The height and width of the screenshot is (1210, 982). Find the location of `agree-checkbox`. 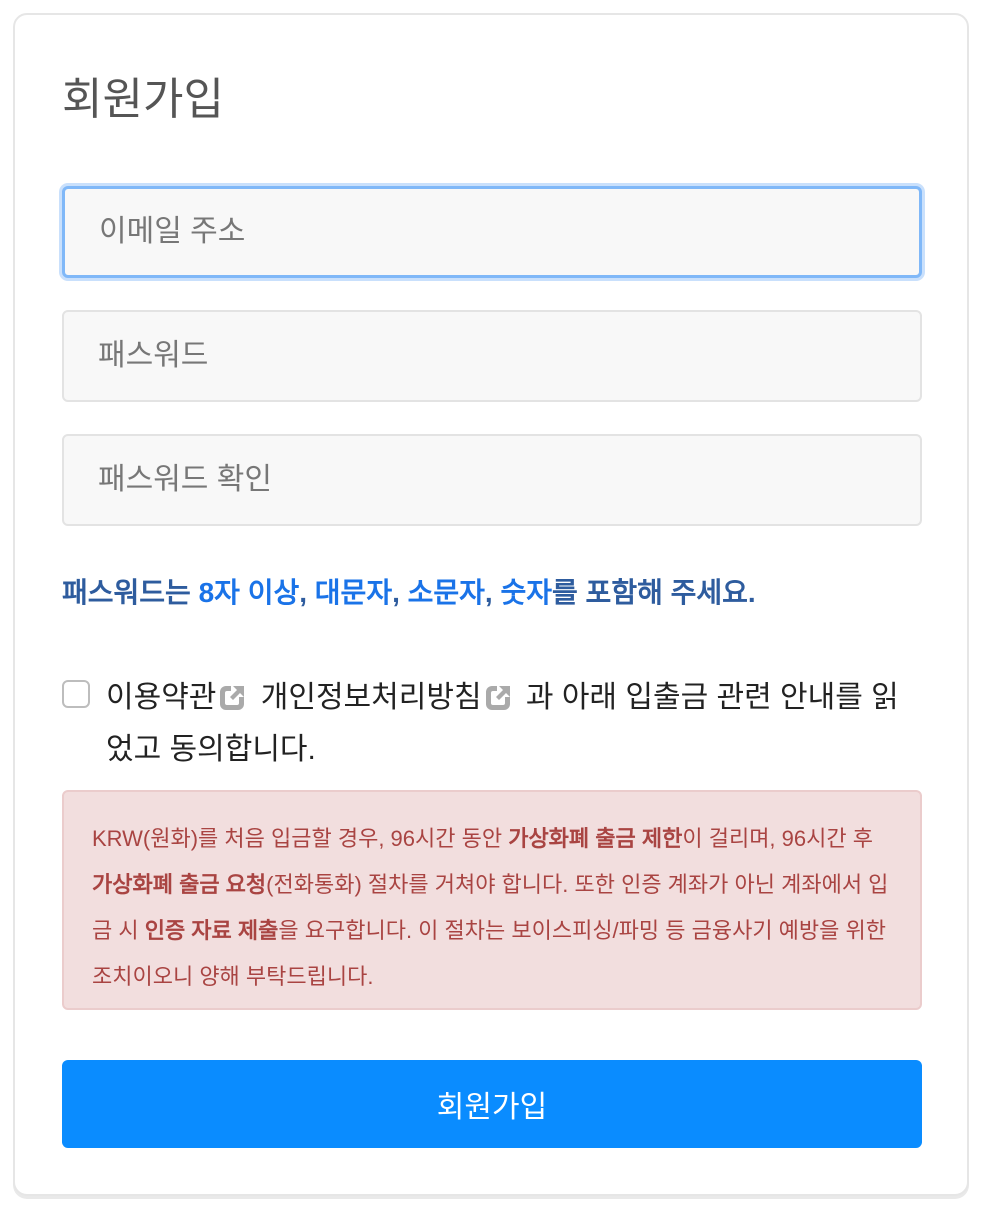

agree-checkbox is located at coordinates (76, 694).